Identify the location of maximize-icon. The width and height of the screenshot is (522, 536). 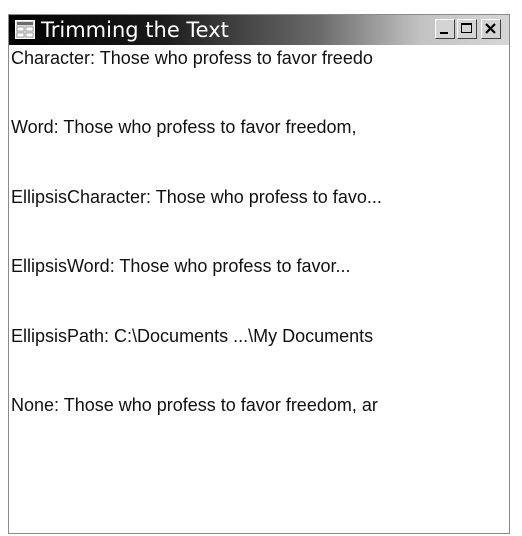
(466, 28).